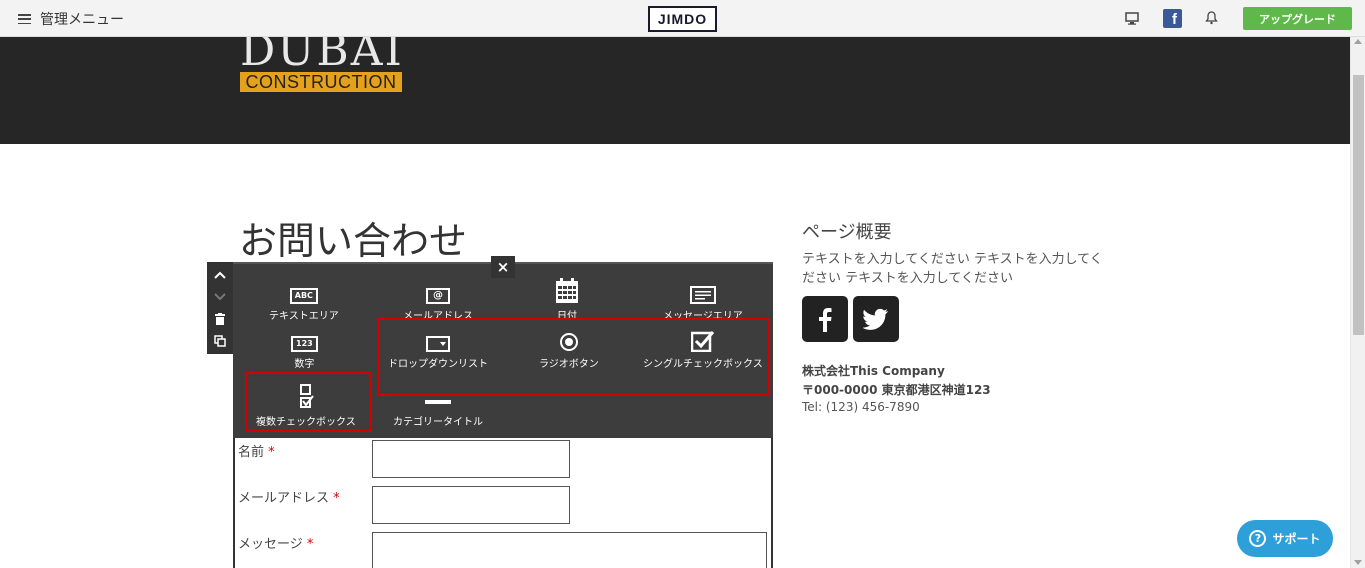  I want to click on site-tagline: CONSTRUCTION, so click(321, 82).